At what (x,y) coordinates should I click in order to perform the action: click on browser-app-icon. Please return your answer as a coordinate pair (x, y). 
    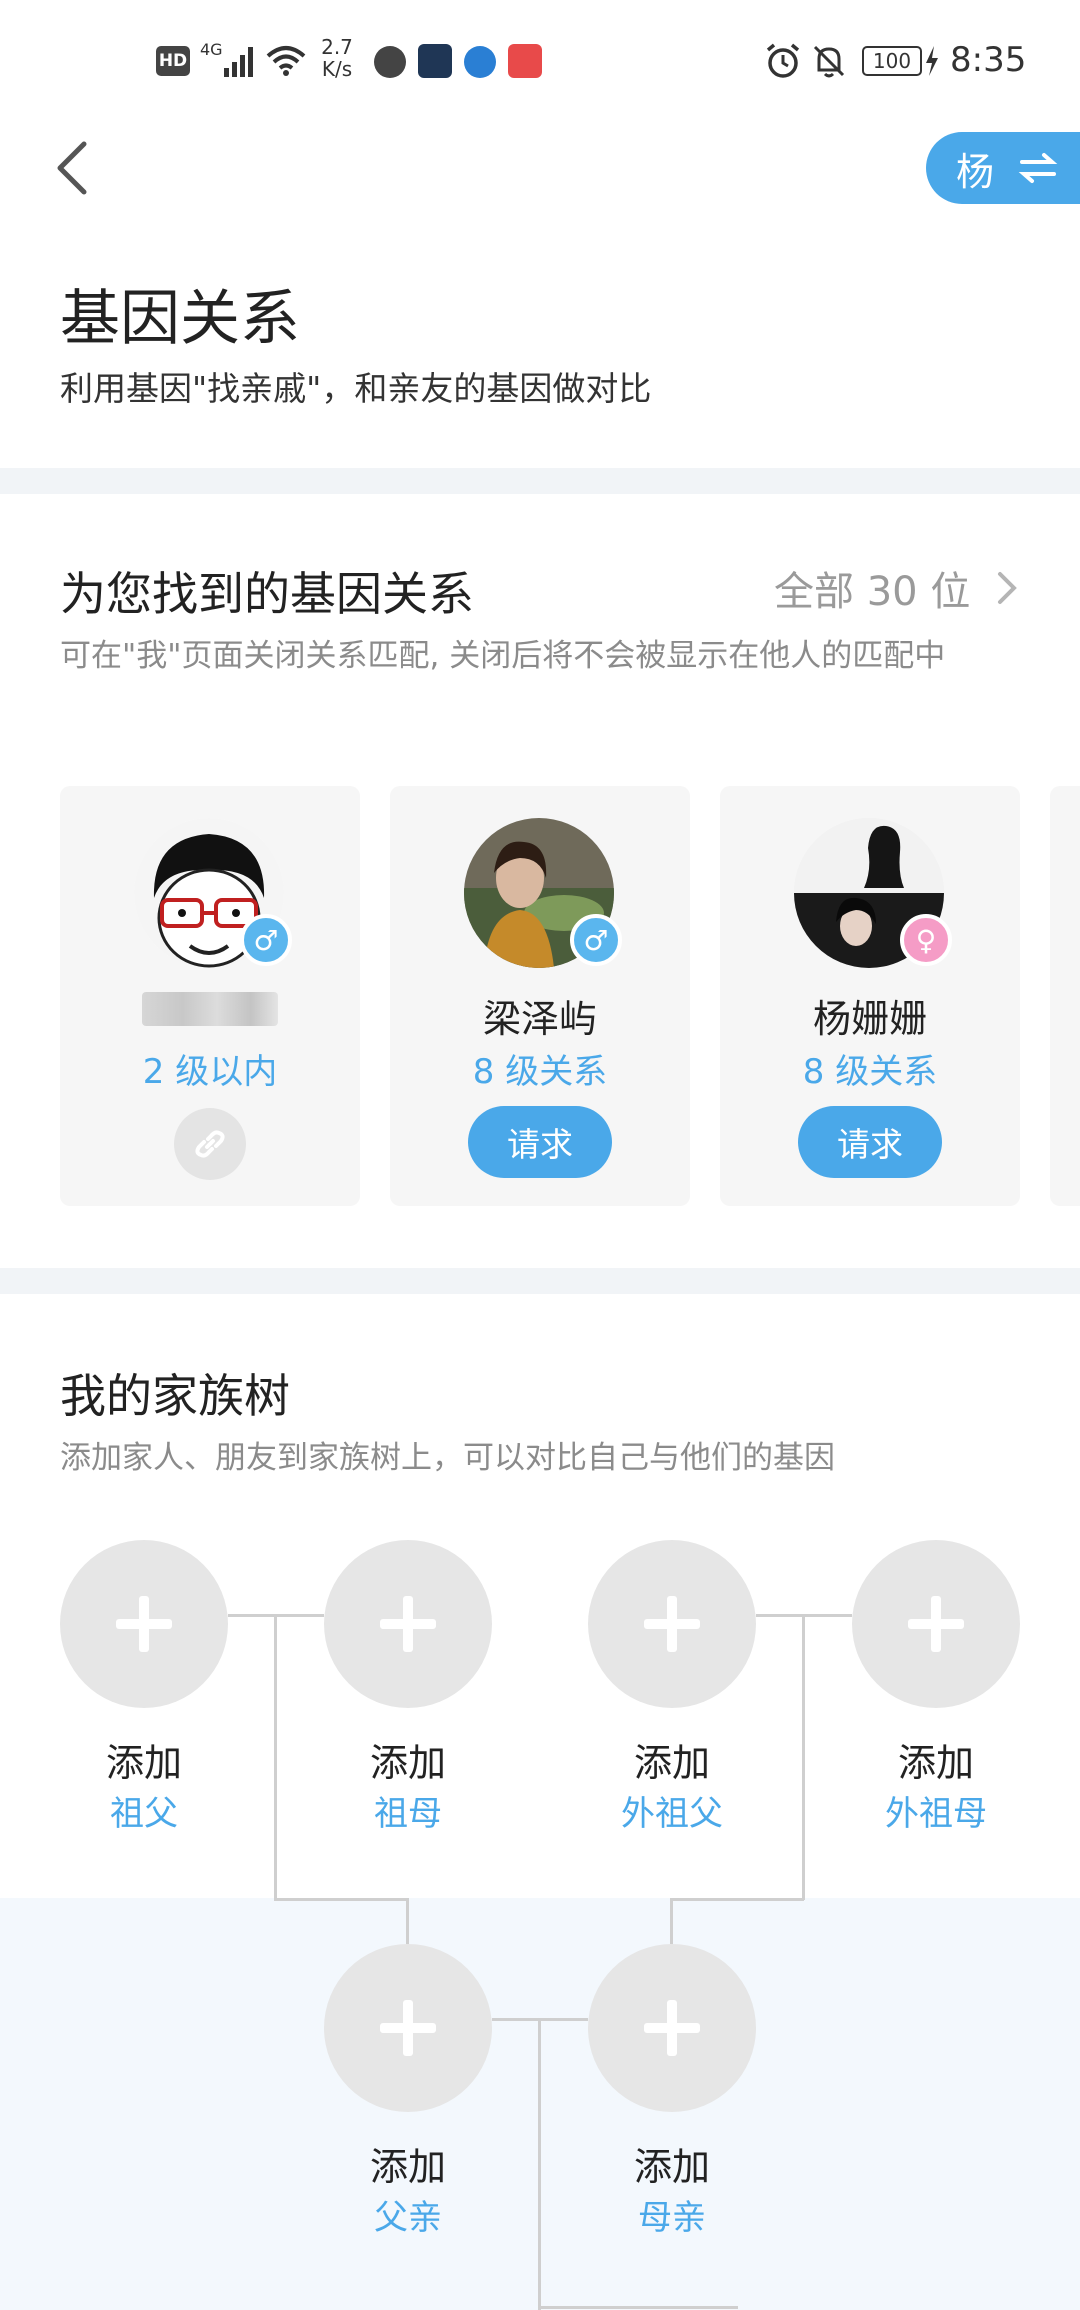
    Looking at the image, I should click on (480, 62).